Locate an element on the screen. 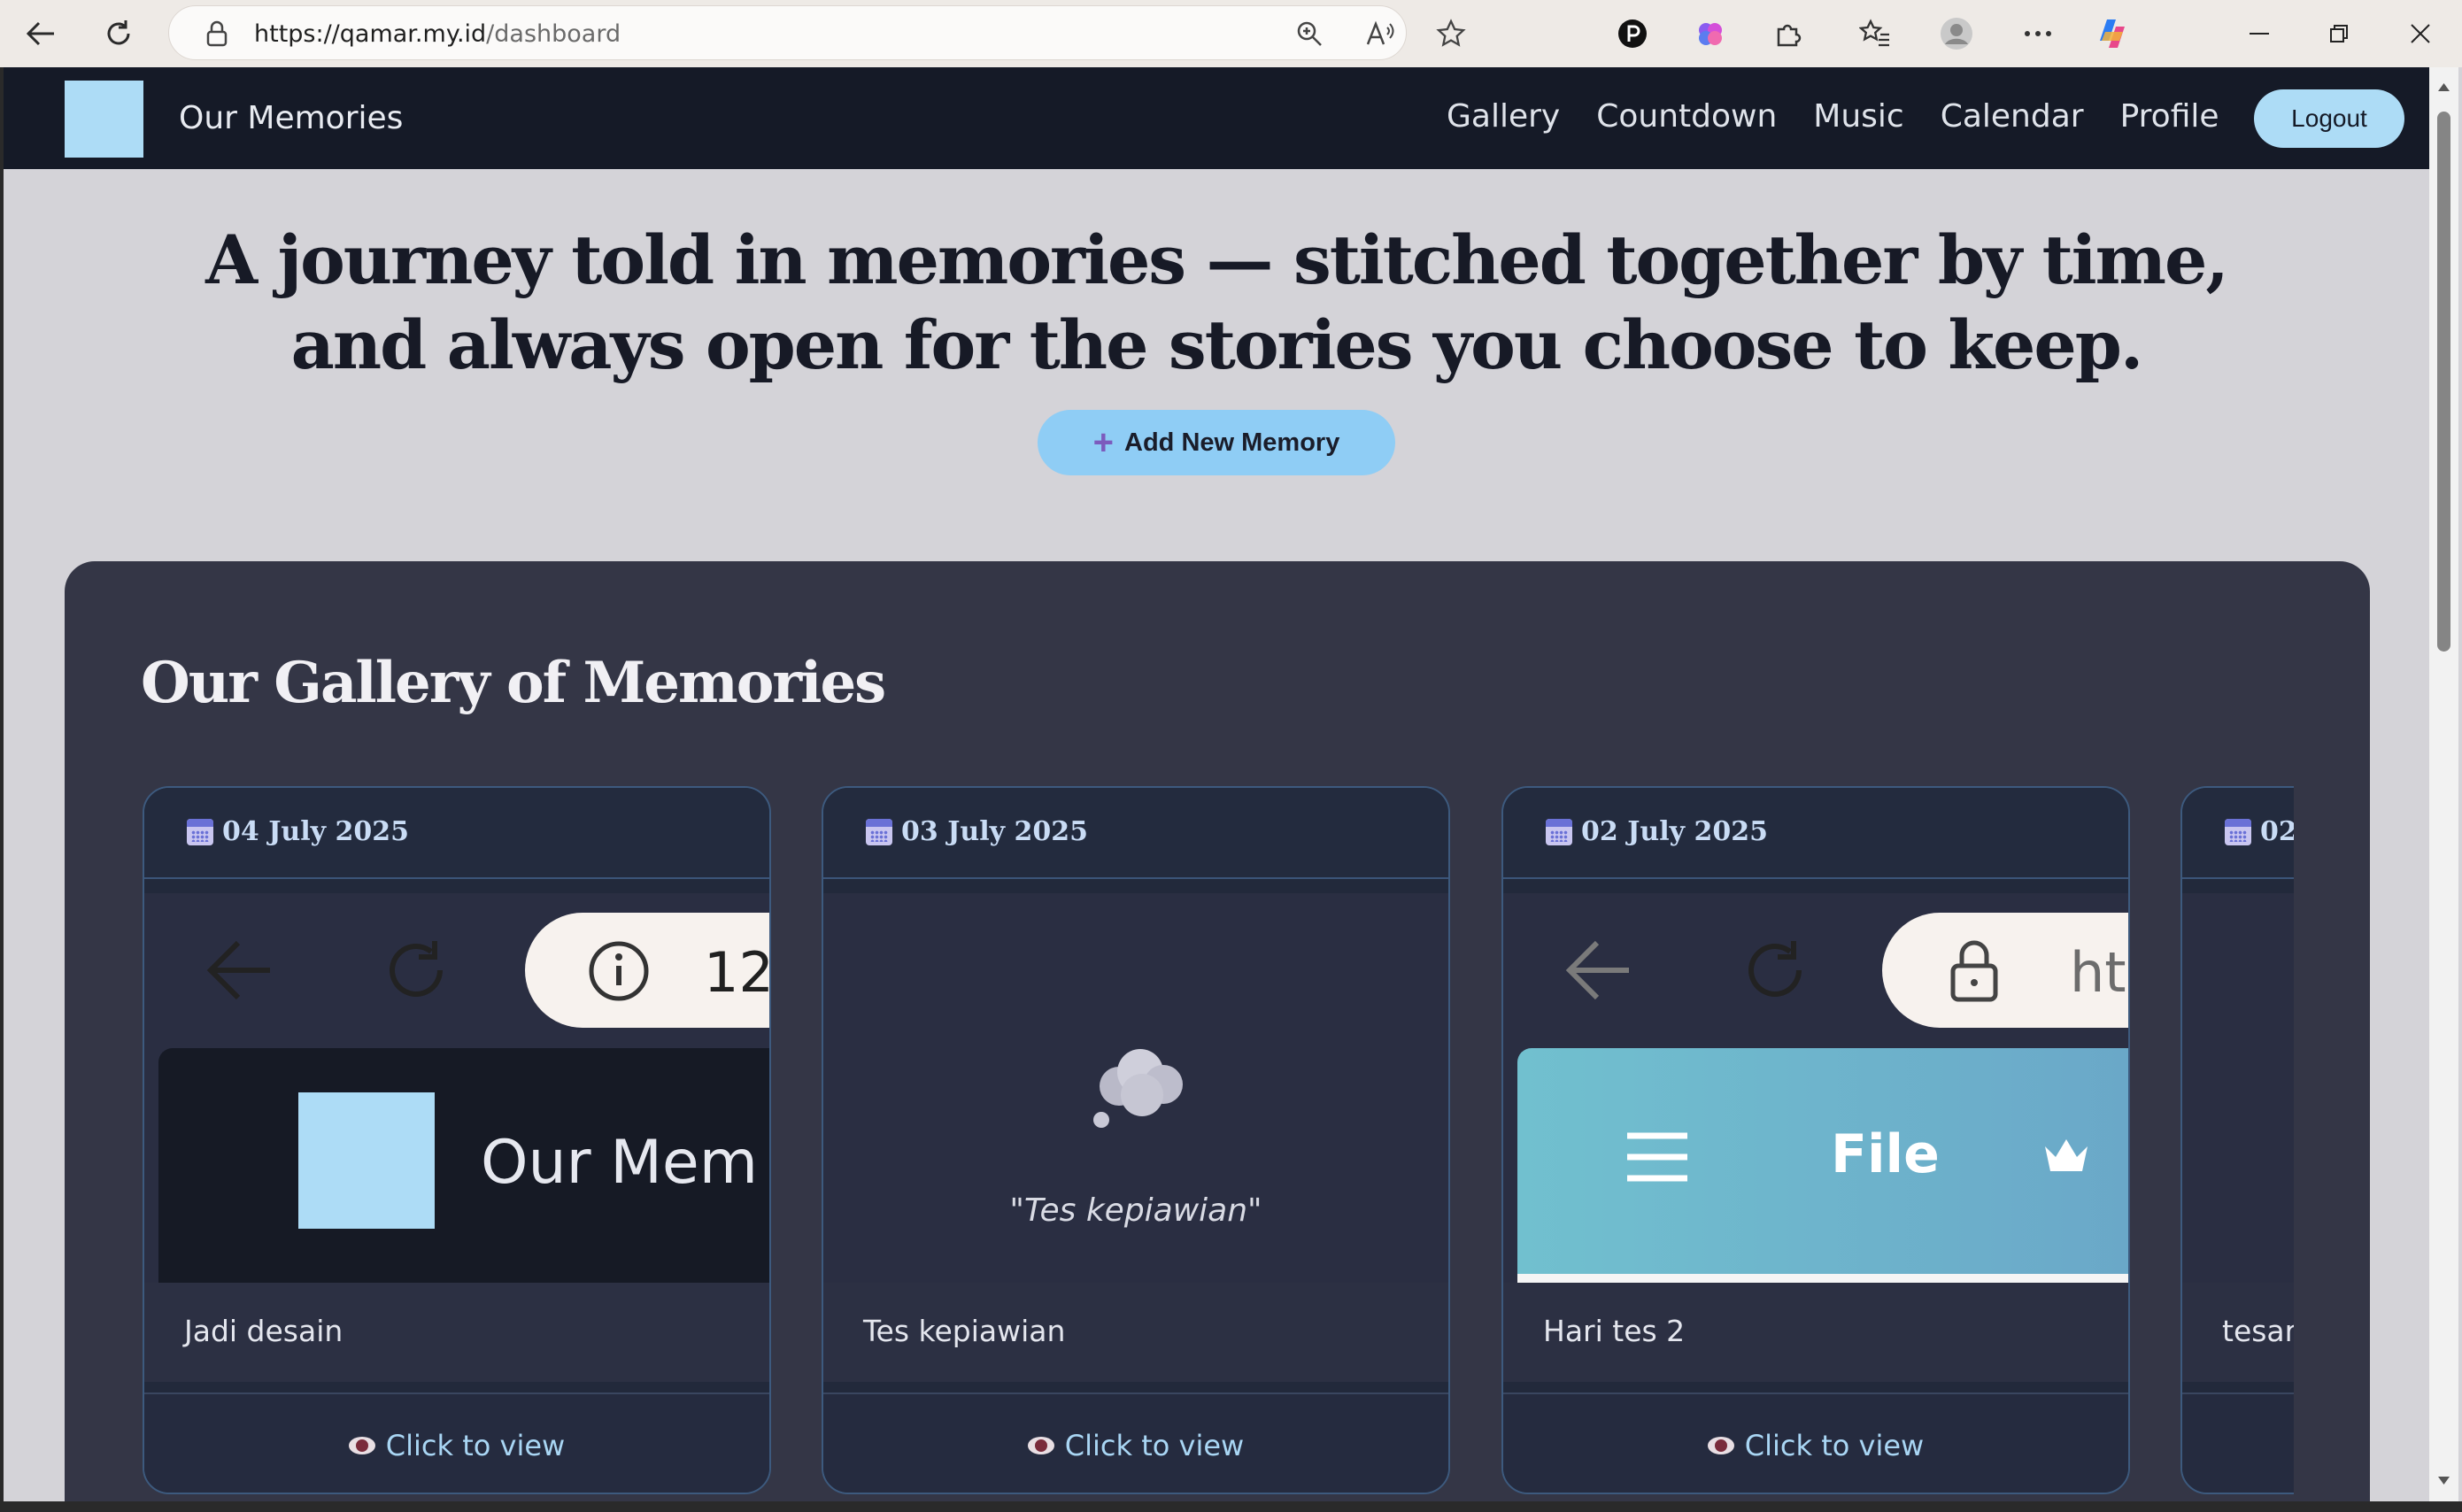  add-new-memory-label: Add New Memory is located at coordinates (1232, 442).